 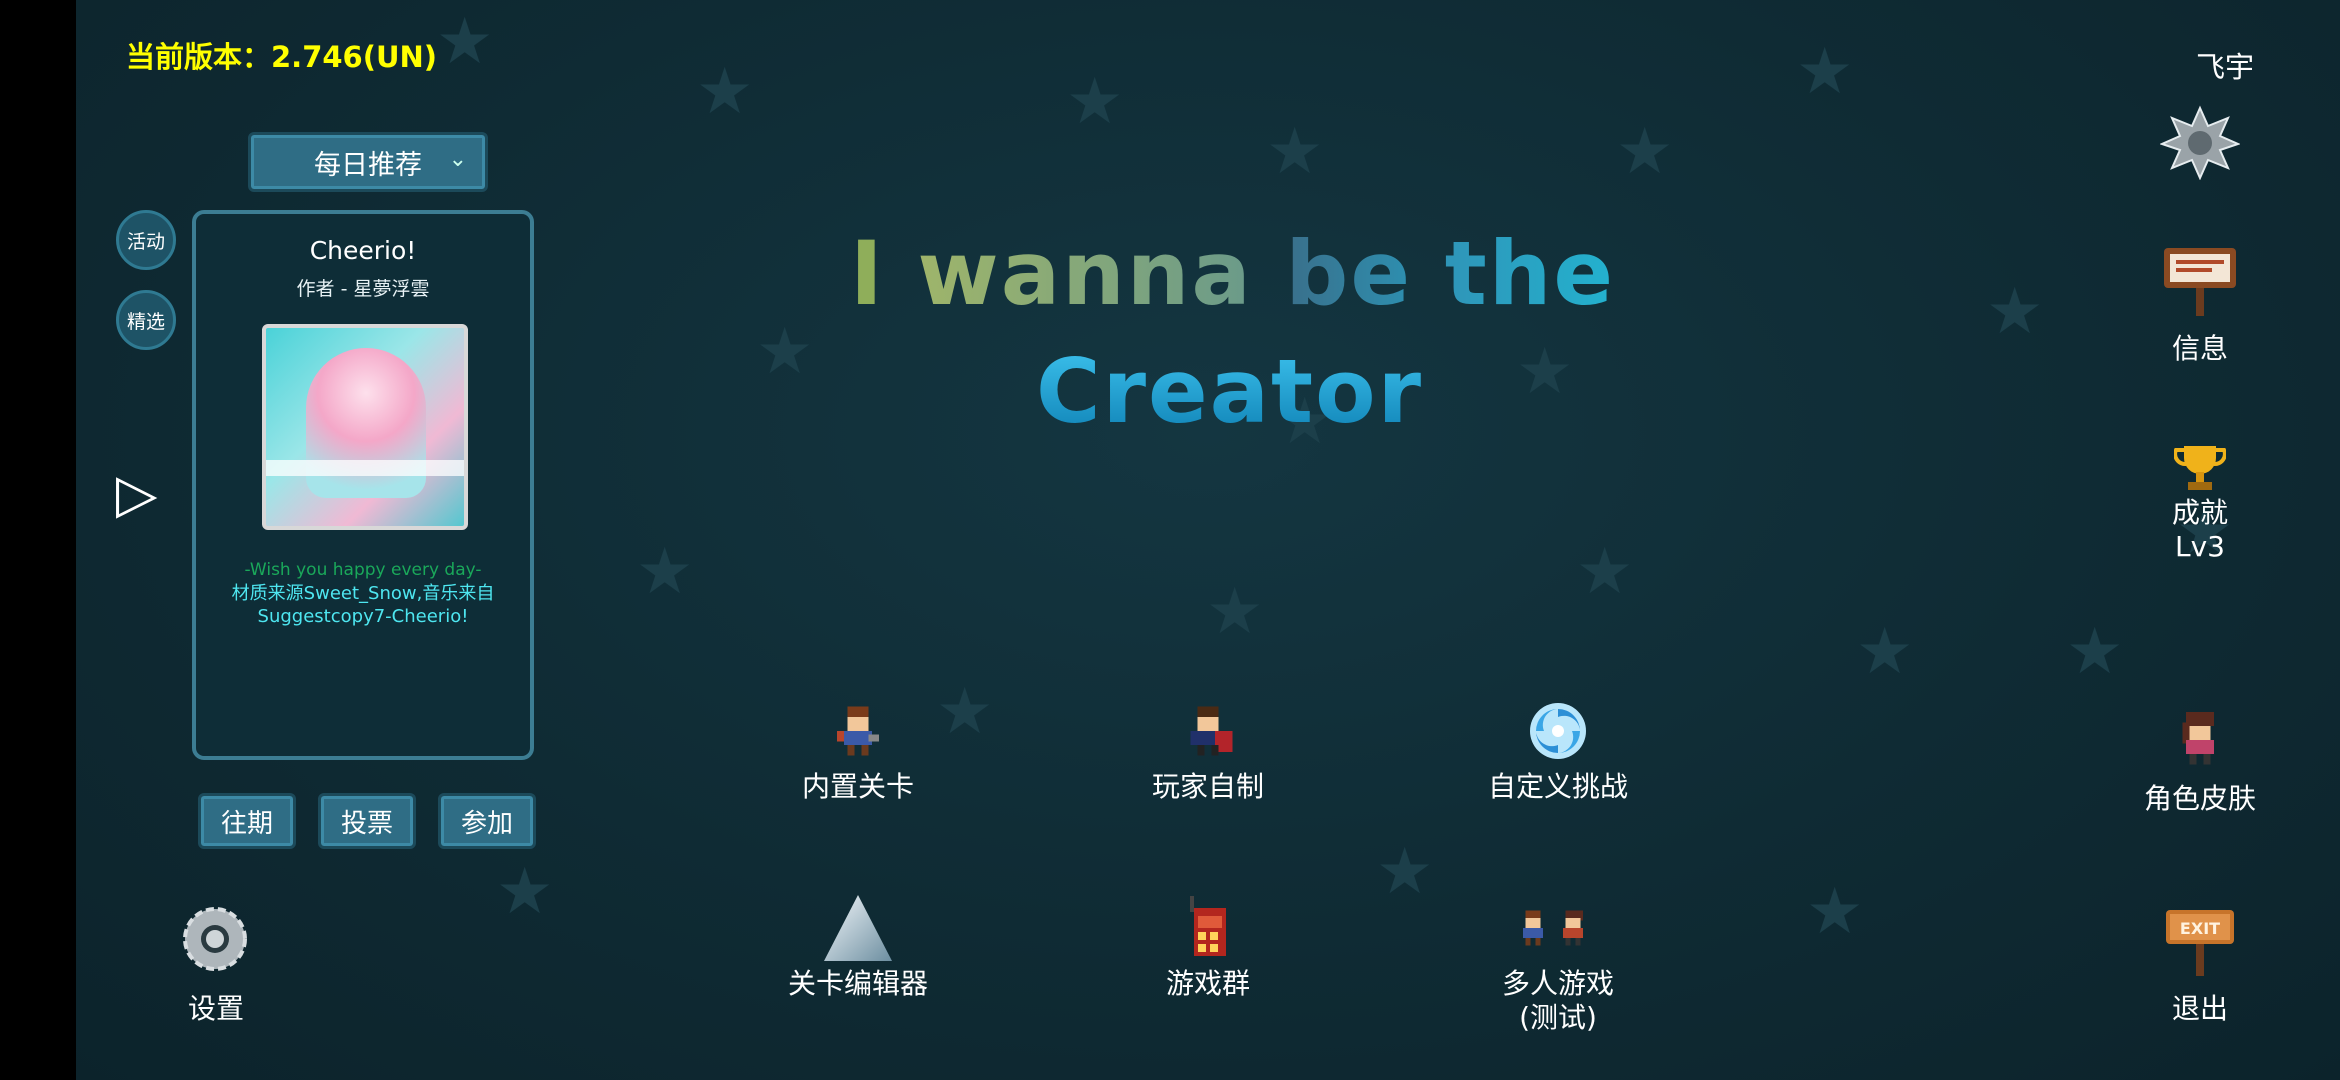 I want to click on builtin-levels-button: 内置关卡, so click(x=858, y=751).